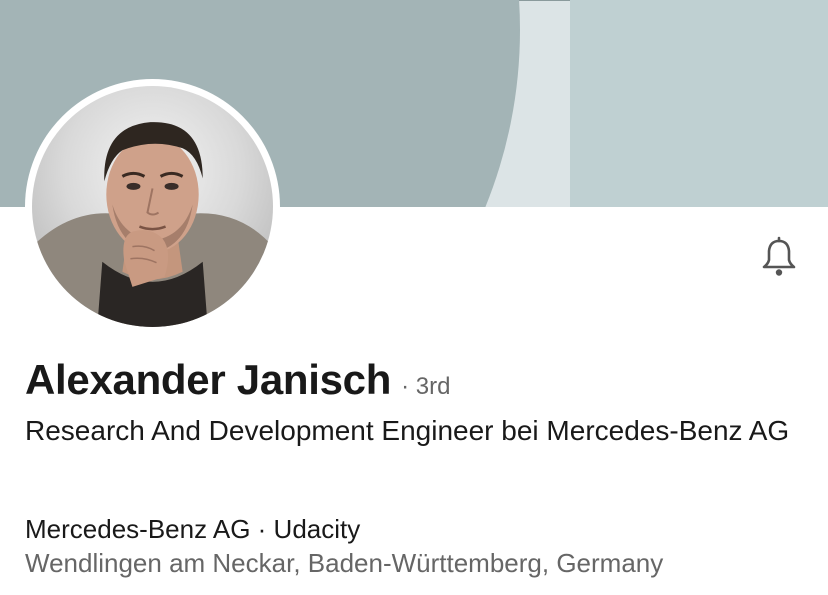 This screenshot has width=828, height=595. Describe the element at coordinates (426, 386) in the screenshot. I see `connection-degree: · 3rd` at that location.